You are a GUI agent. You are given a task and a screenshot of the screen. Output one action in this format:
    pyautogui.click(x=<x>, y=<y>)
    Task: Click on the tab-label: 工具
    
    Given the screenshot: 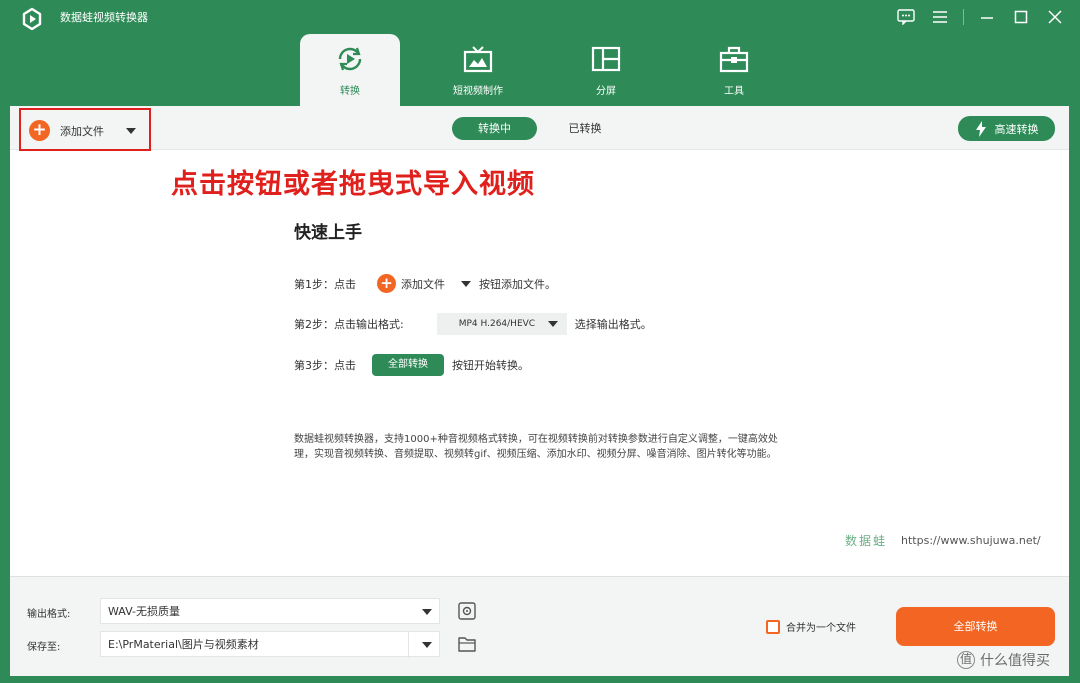 What is the action you would take?
    pyautogui.click(x=734, y=91)
    